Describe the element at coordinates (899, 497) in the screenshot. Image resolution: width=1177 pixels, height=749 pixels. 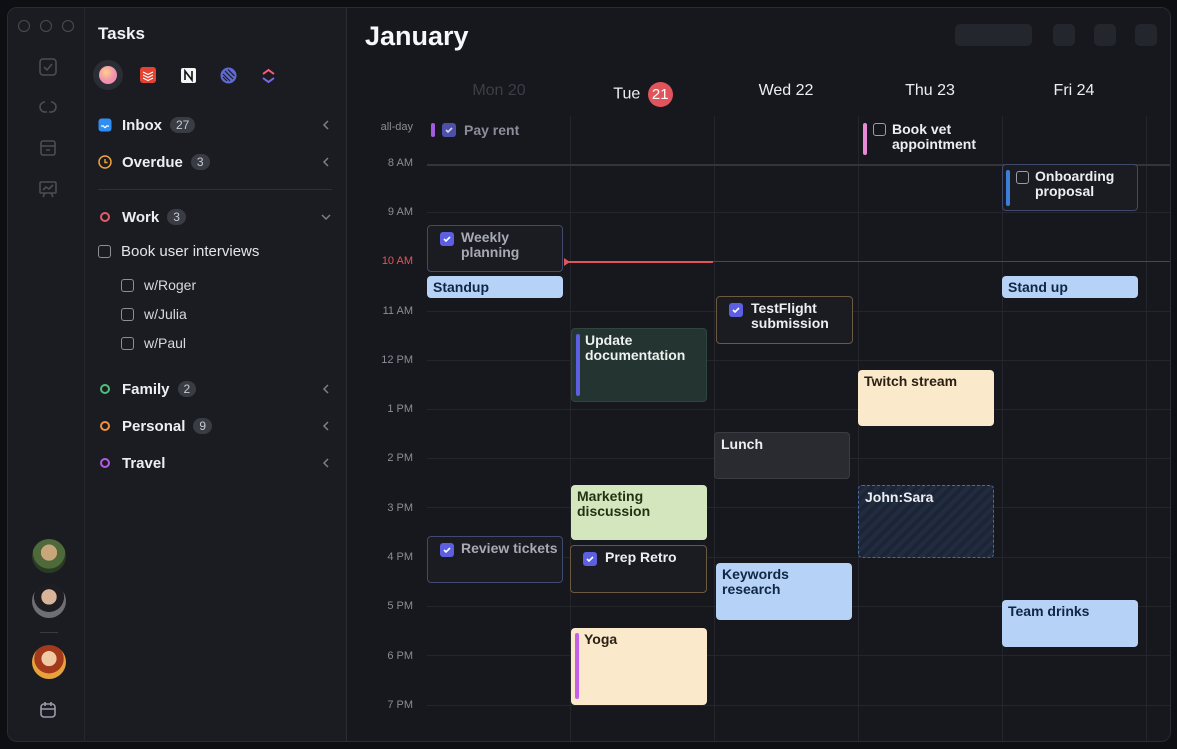
I see `event-title: John:Sara` at that location.